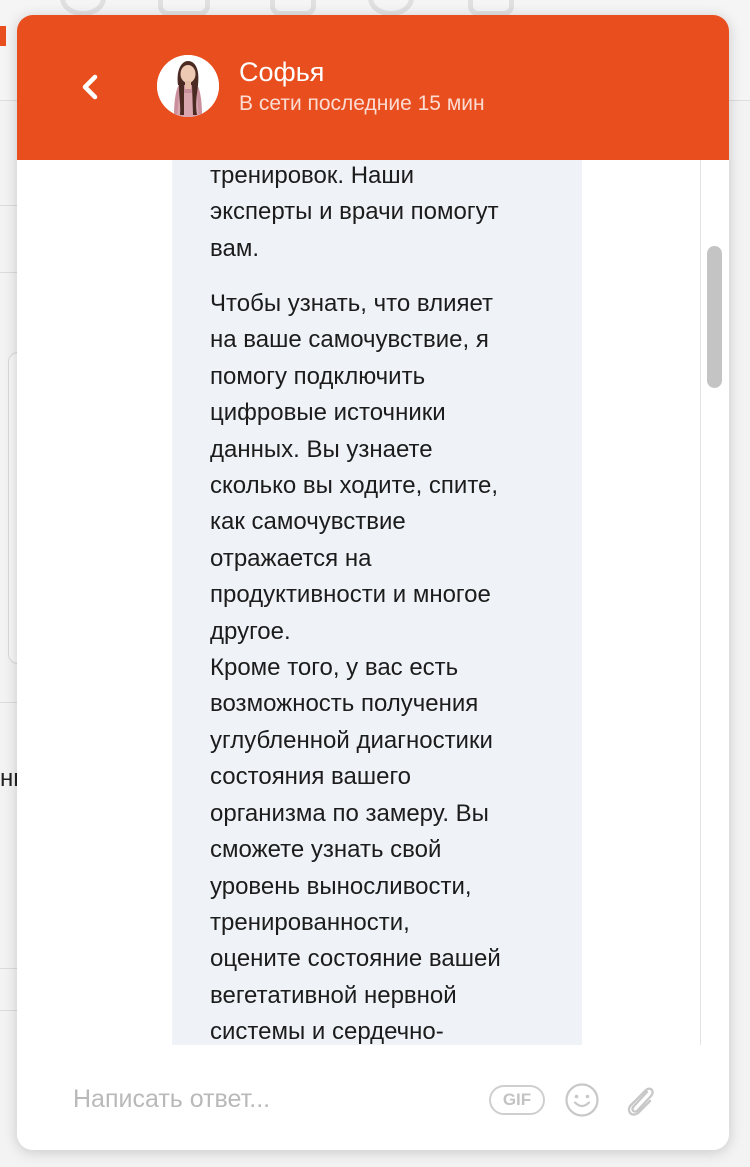 This screenshot has height=1167, width=750. I want to click on chat-header: Софья В сети последние 15 мин, so click(373, 87).